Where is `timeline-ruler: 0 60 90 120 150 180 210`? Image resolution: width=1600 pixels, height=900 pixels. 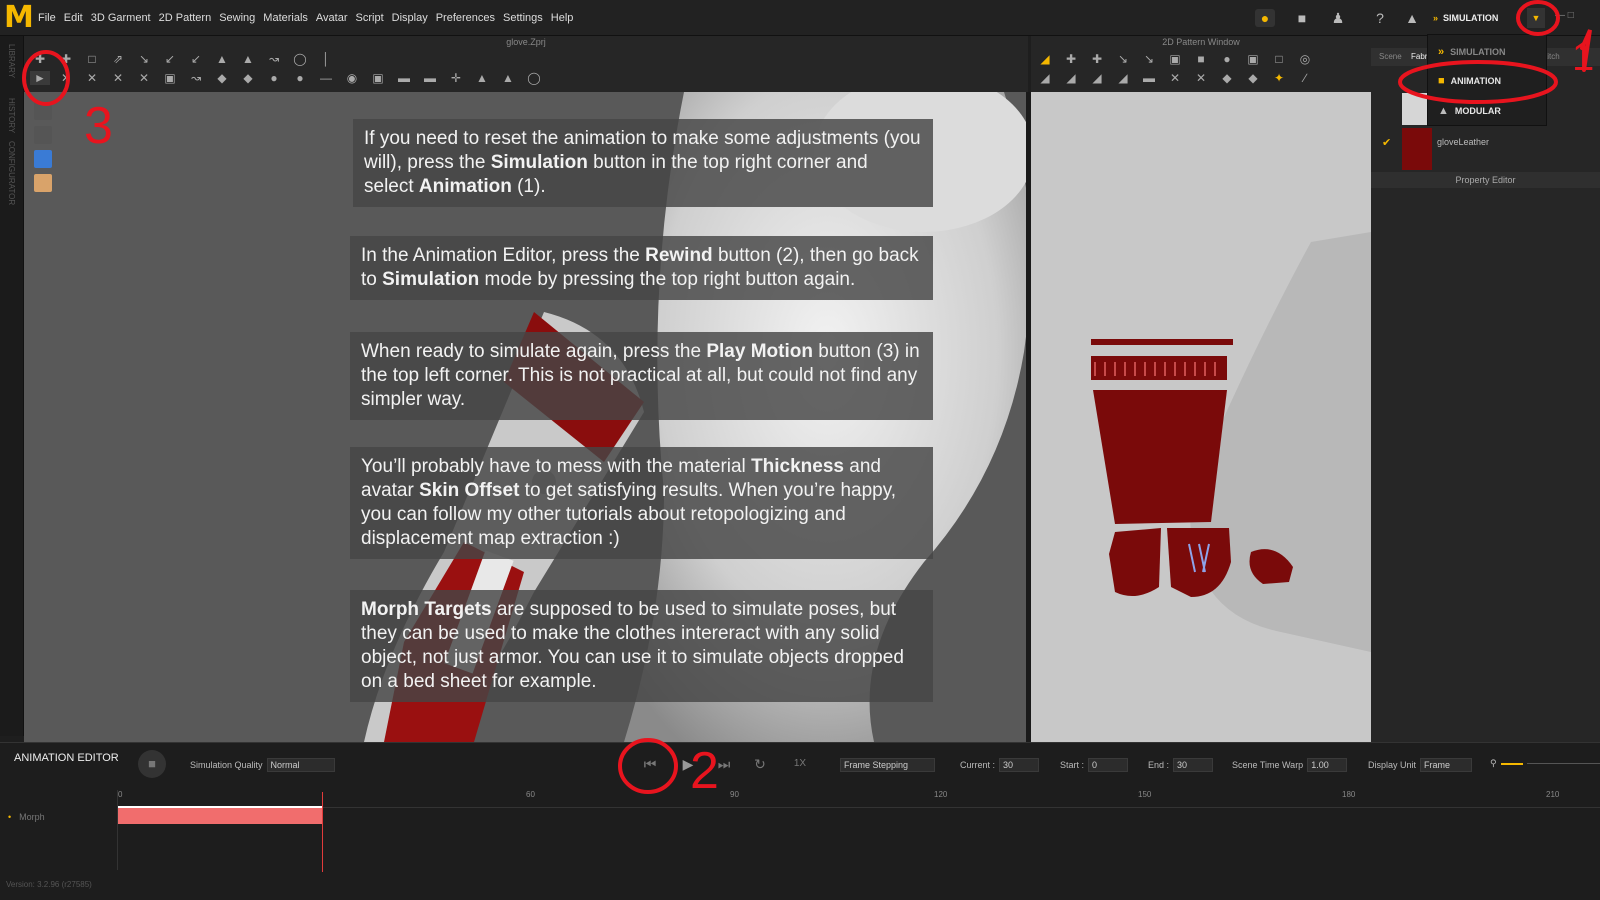
timeline-ruler: 0 60 90 120 150 180 210 is located at coordinates (859, 799).